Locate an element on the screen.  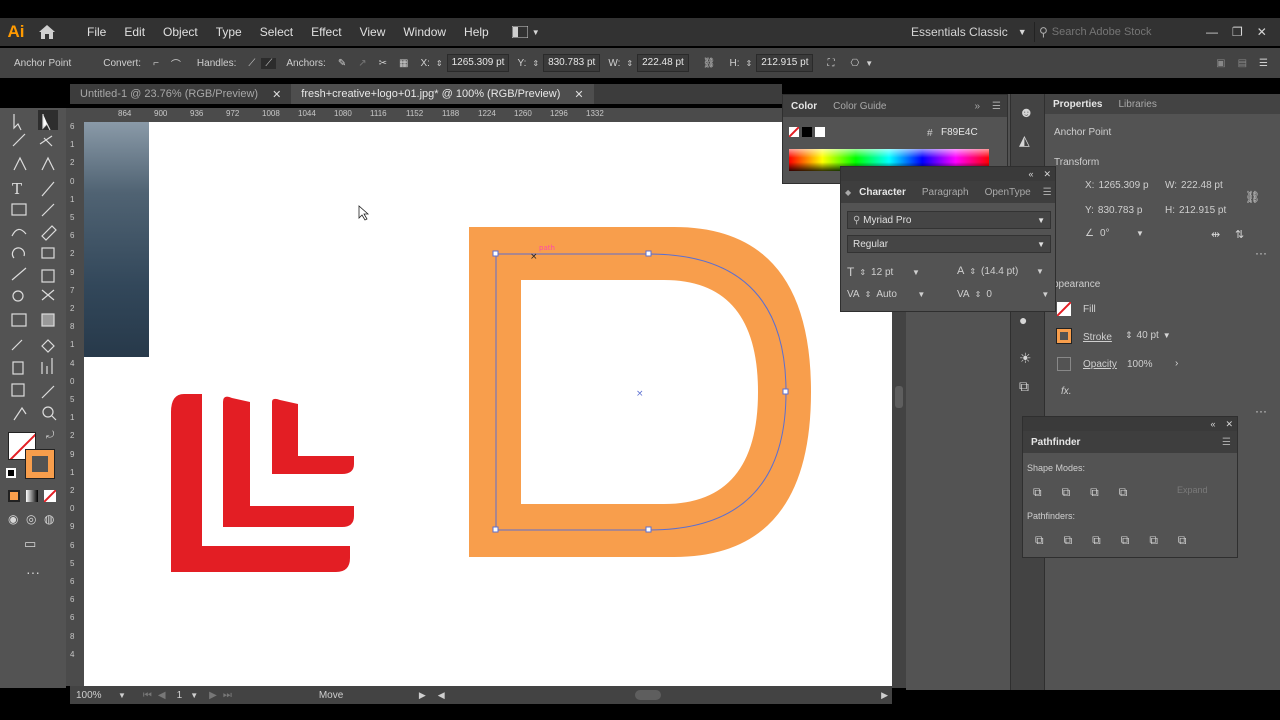
minus-back-icon: ⧉ is located at coordinates (1182, 540).